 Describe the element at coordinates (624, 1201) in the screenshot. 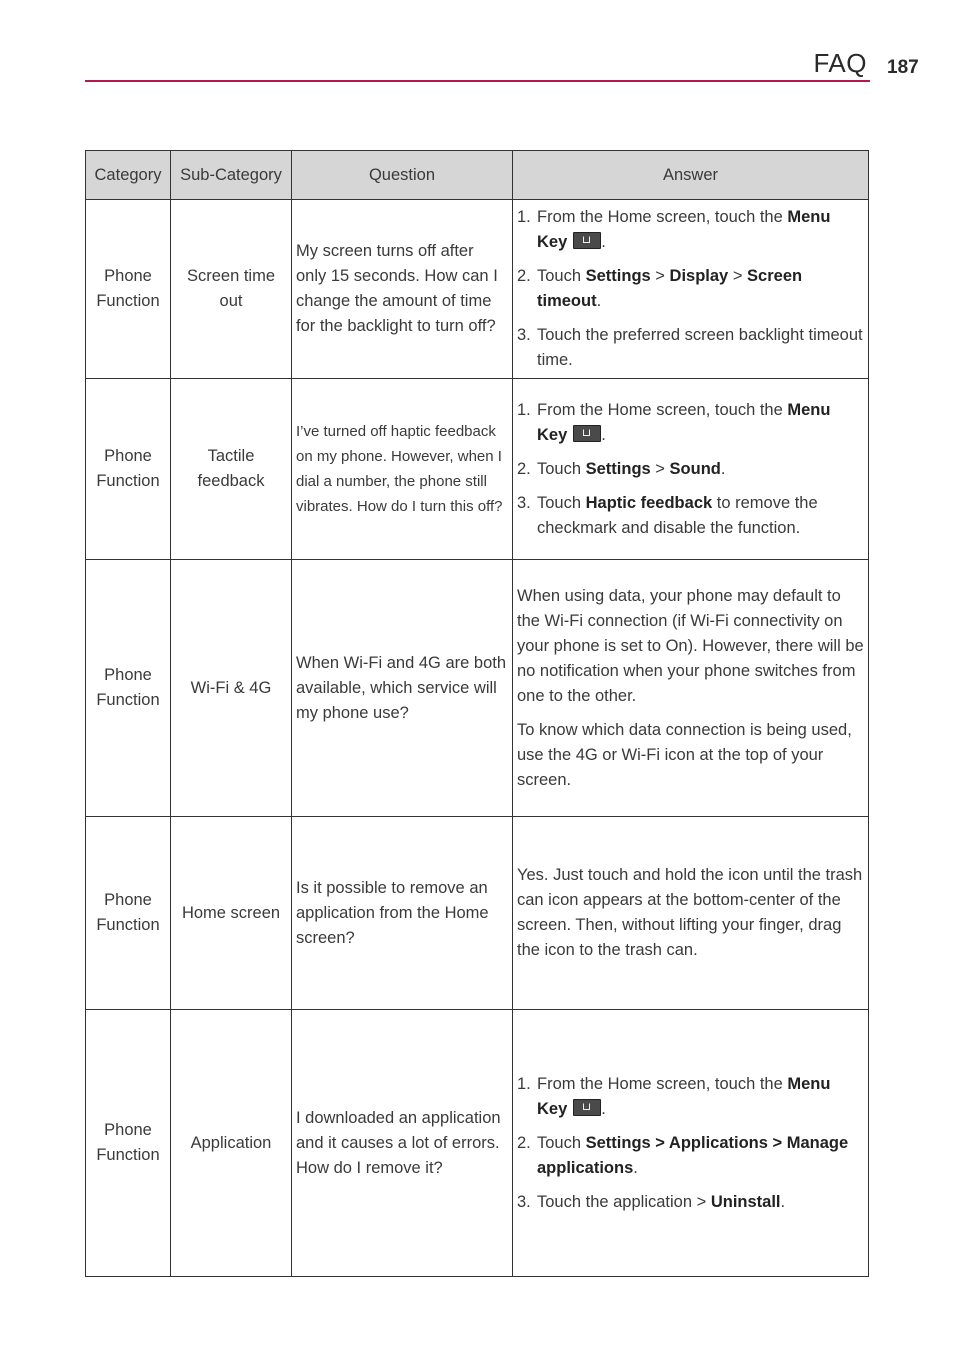

I see `step-text: Touch the application >` at that location.